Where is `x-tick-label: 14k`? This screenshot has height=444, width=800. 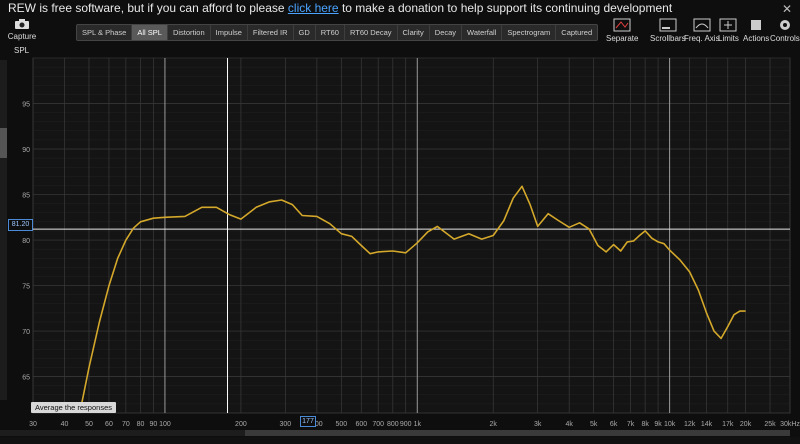
x-tick-label: 14k is located at coordinates (707, 424).